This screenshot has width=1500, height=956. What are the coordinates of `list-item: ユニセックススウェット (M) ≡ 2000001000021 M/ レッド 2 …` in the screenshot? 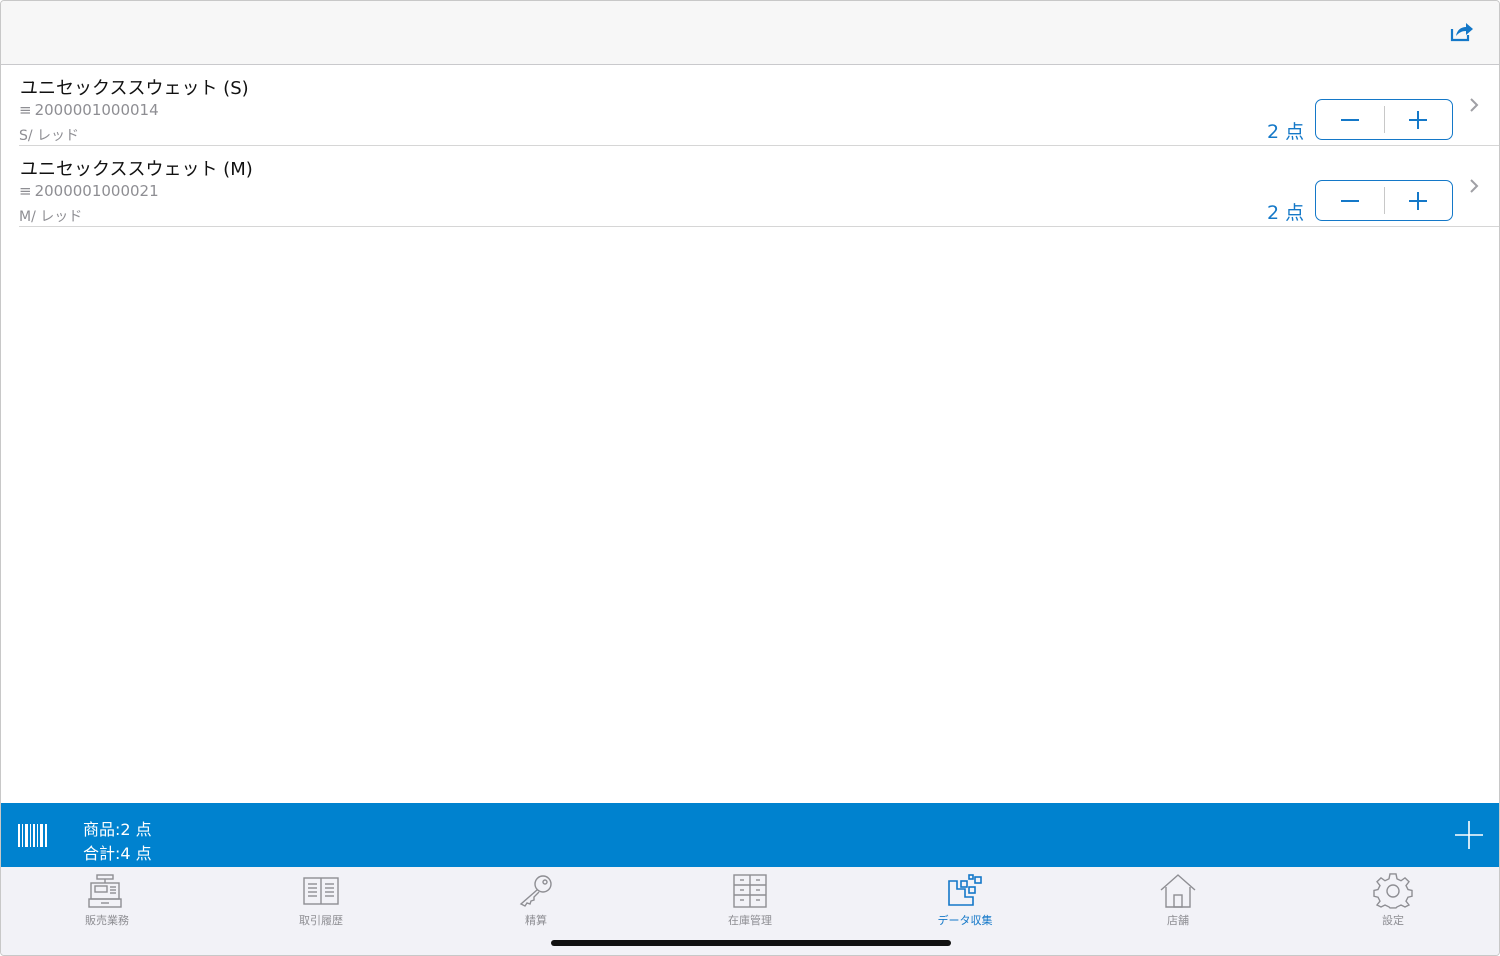 It's located at (759, 186).